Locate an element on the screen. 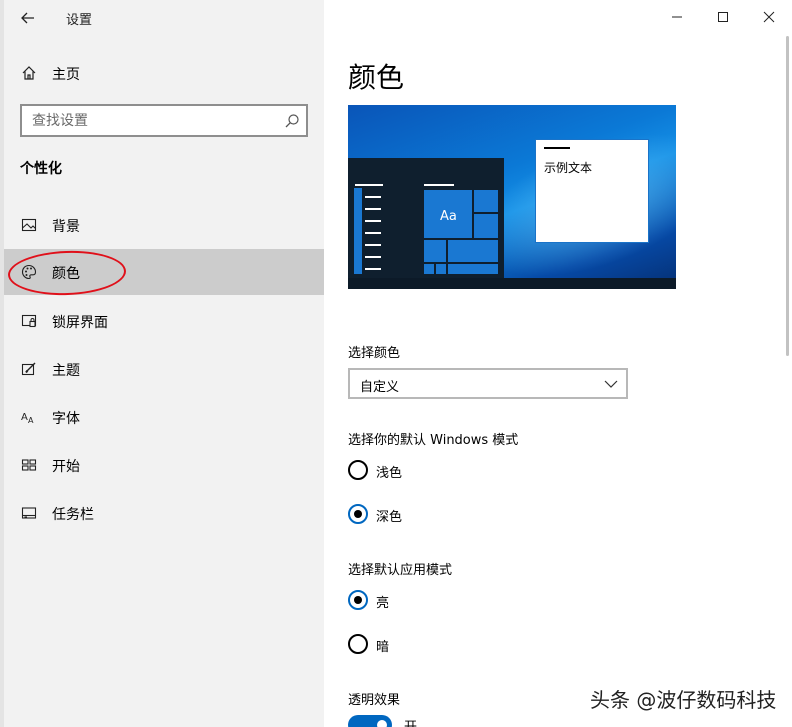  choose-color-dropdown: 自定义 is located at coordinates (488, 383).